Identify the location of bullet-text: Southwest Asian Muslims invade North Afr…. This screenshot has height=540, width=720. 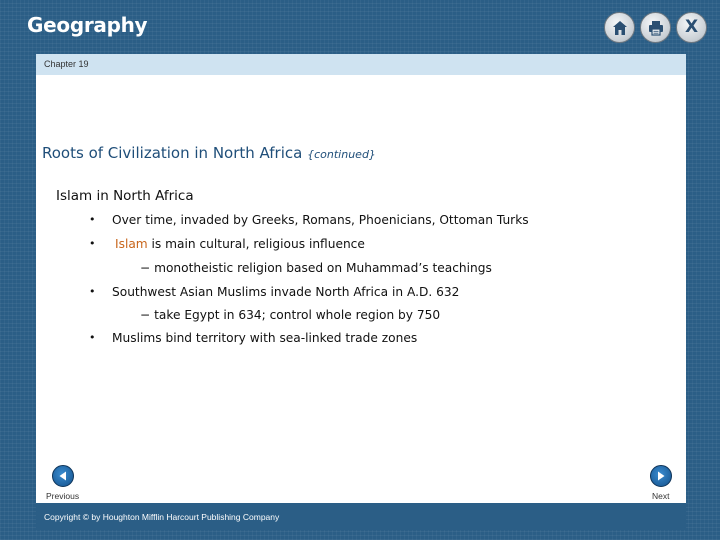
(286, 292).